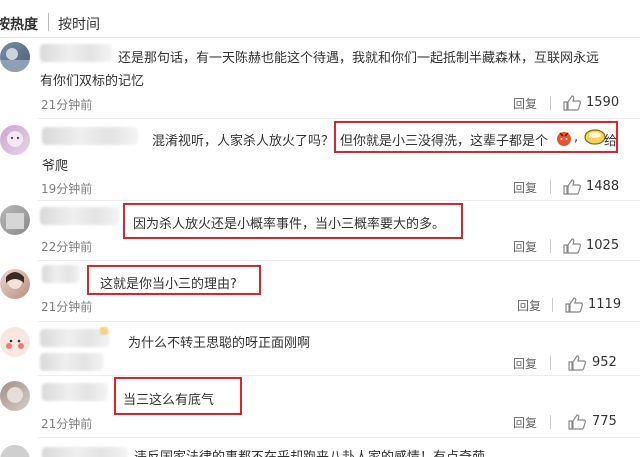 This screenshot has height=457, width=640. Describe the element at coordinates (320, 291) in the screenshot. I see `comment-item: 这就是你当小三的理由? 21分钟前 回复 1119` at that location.